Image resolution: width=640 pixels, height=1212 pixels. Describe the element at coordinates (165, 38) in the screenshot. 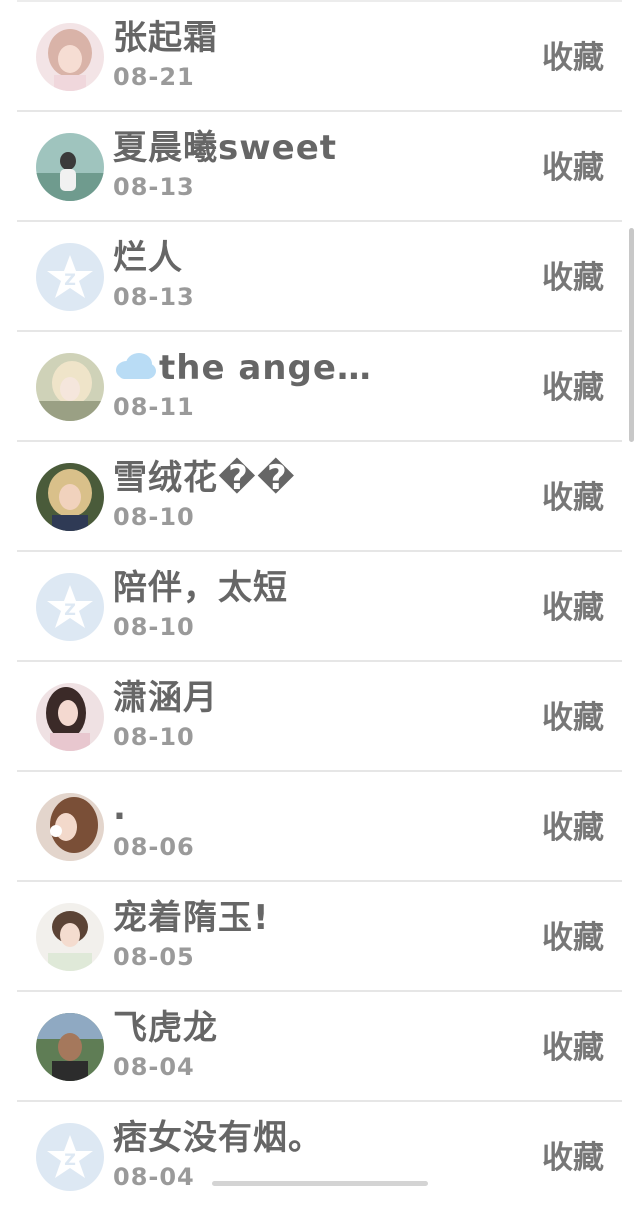

I see `contact-name: 张起霜` at that location.